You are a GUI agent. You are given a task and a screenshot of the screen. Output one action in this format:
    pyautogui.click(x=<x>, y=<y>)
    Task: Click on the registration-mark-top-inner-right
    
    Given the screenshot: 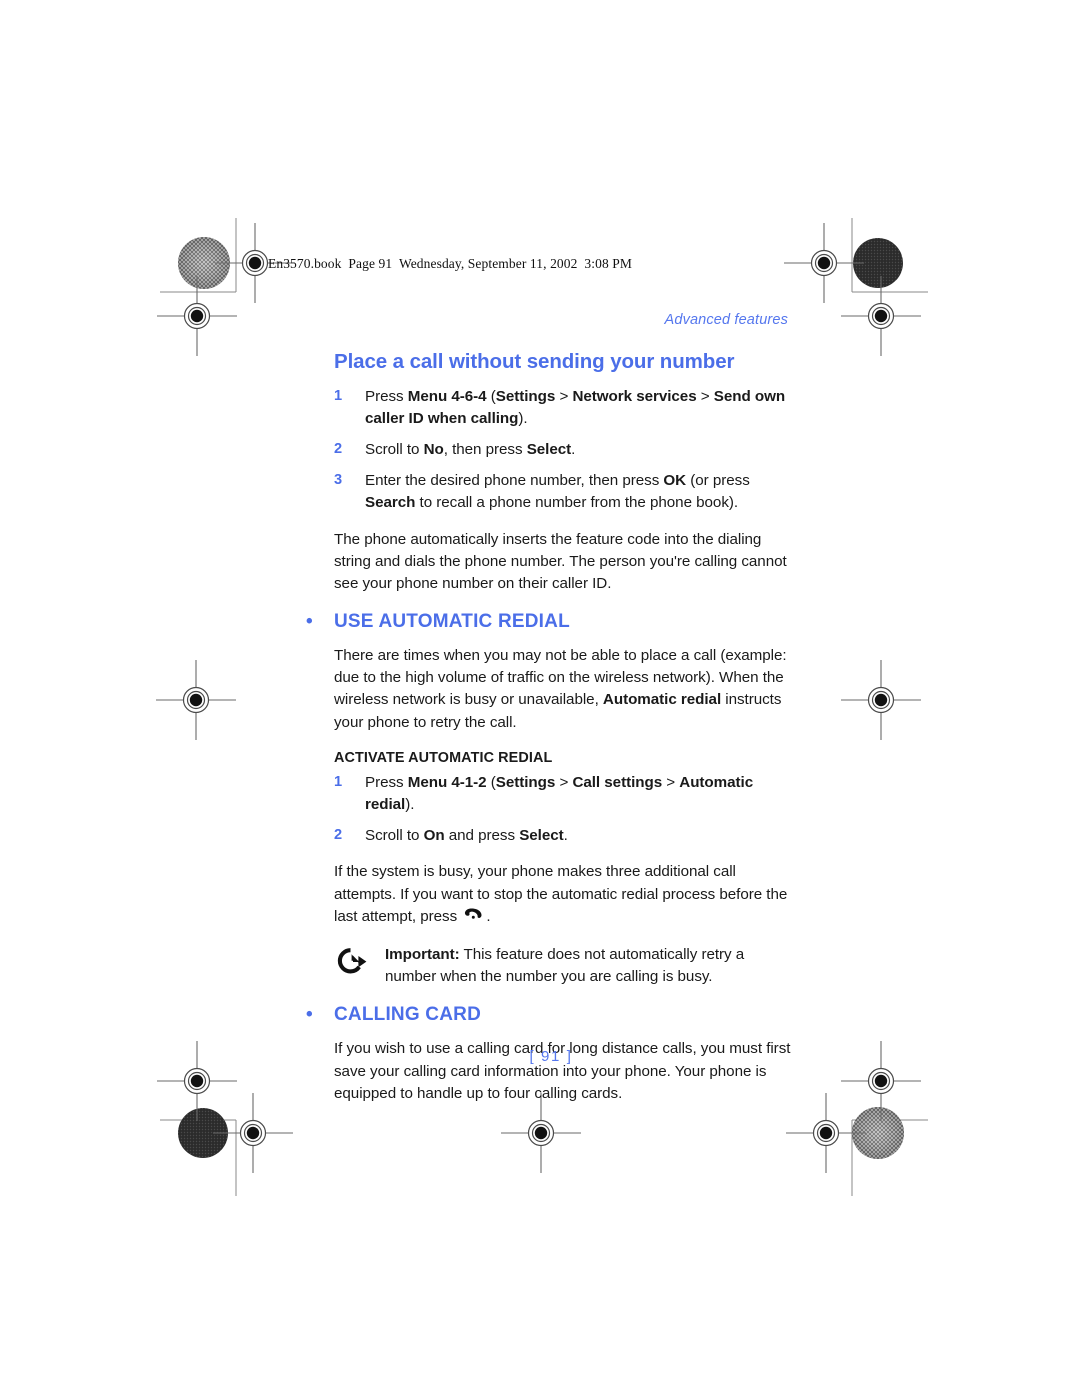 What is the action you would take?
    pyautogui.click(x=824, y=263)
    